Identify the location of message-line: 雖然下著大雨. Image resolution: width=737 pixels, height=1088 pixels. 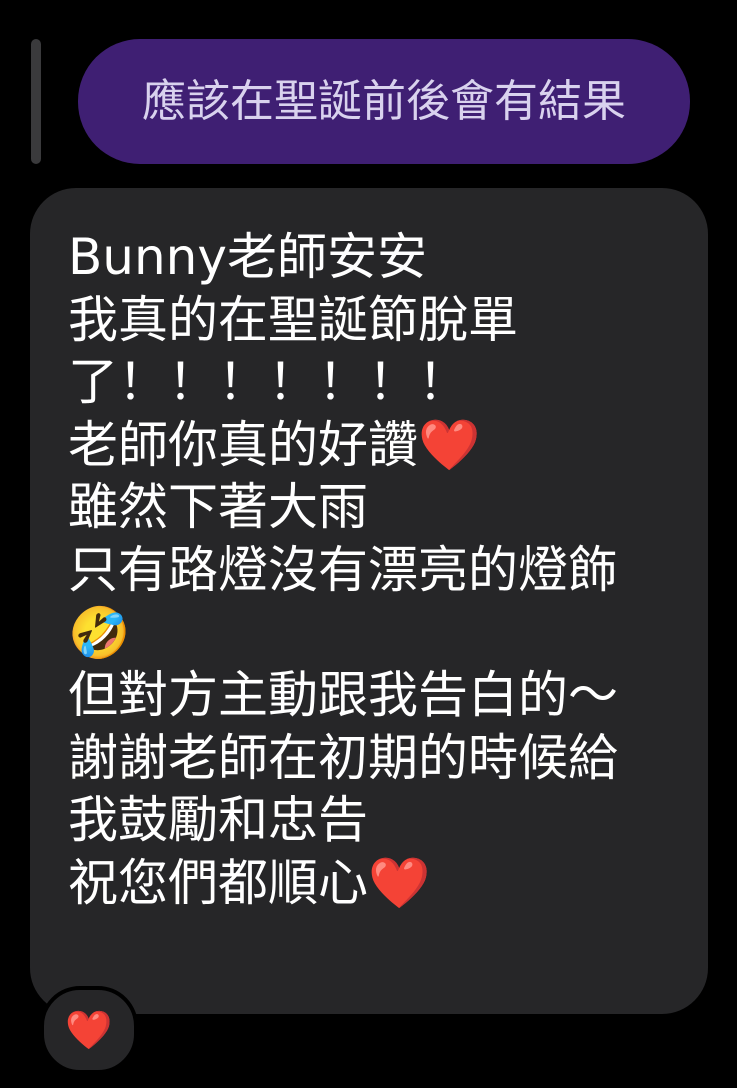
(218, 507).